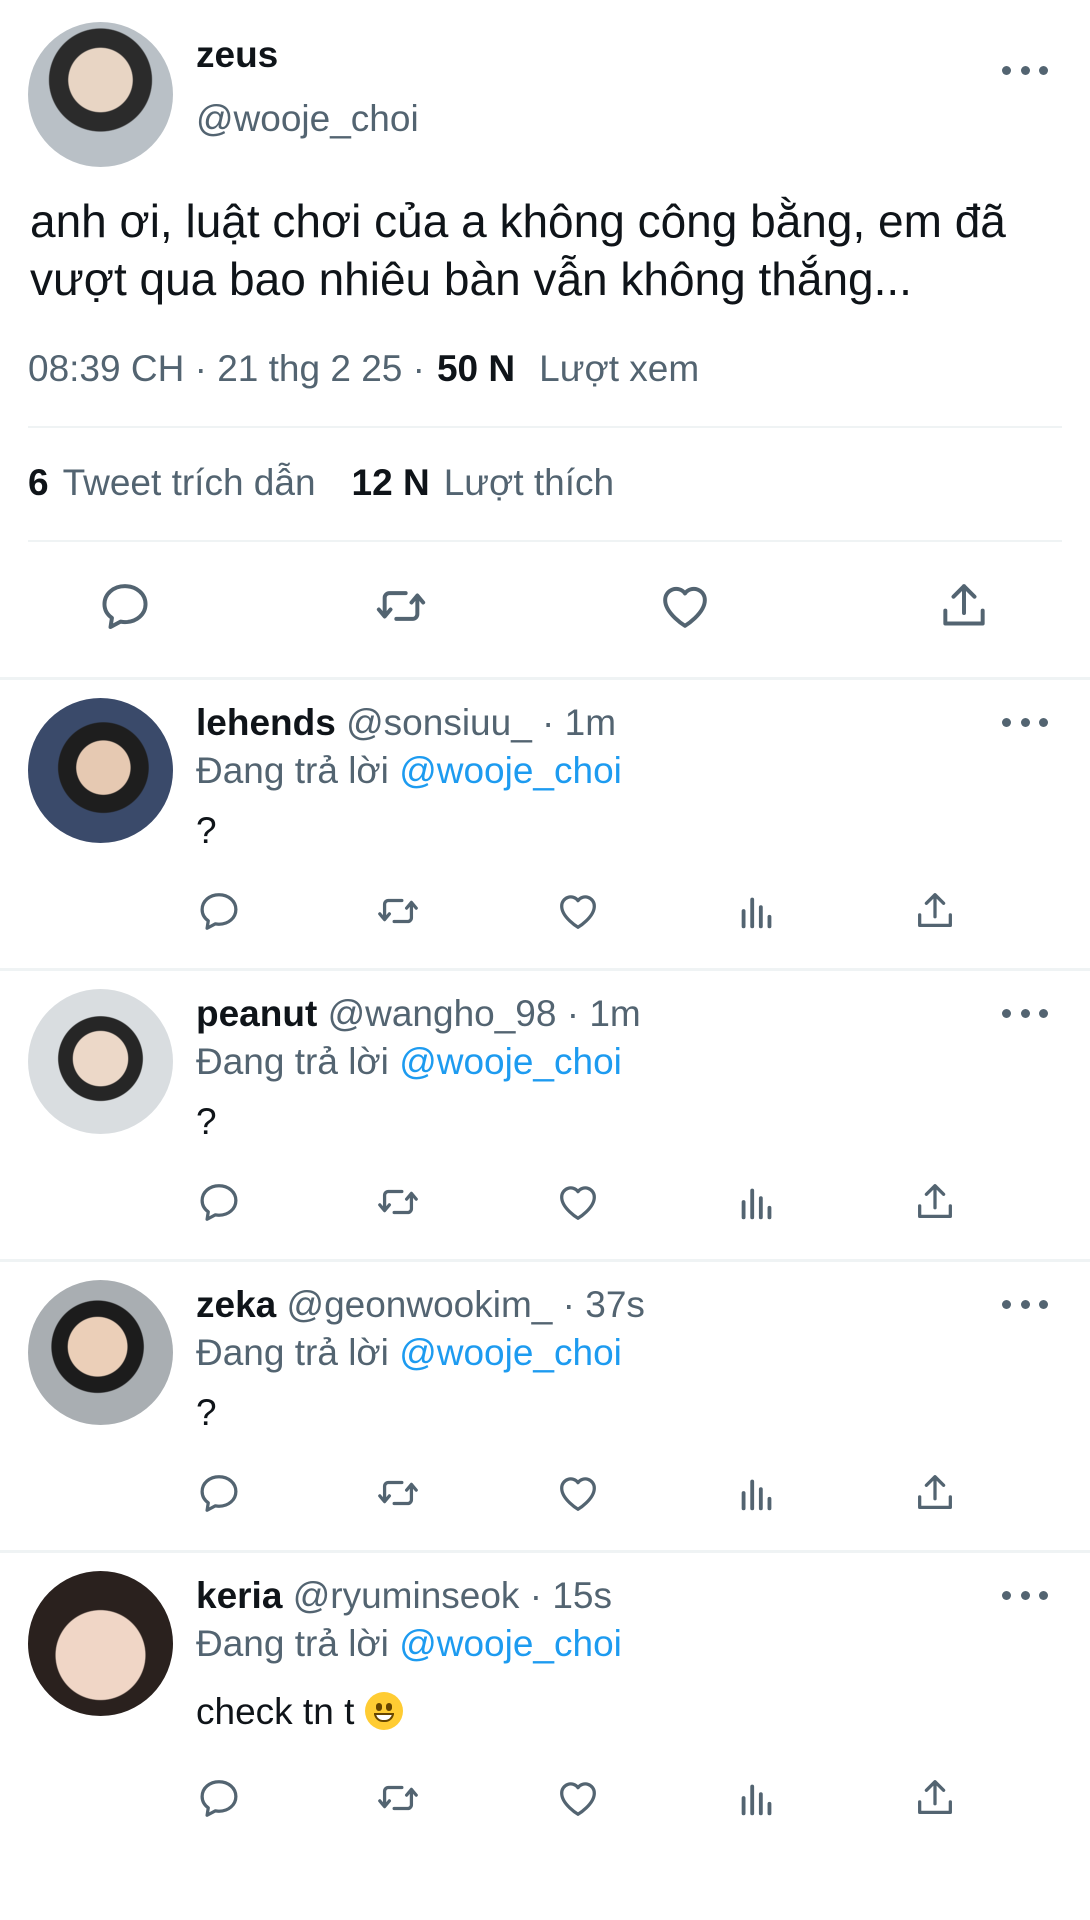  Describe the element at coordinates (545, 85) in the screenshot. I see `main-tweet-header: zeus @wooje_choi` at that location.